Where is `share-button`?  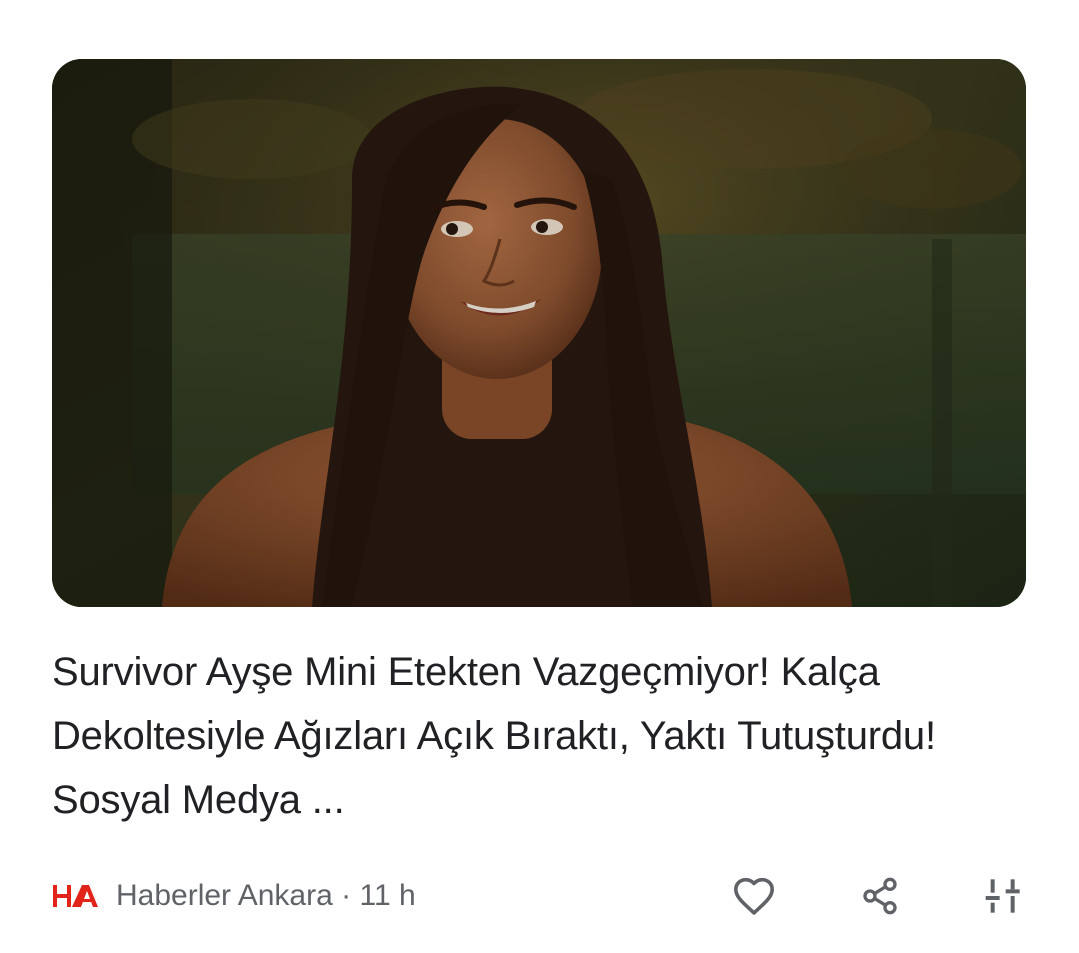
share-button is located at coordinates (880, 896).